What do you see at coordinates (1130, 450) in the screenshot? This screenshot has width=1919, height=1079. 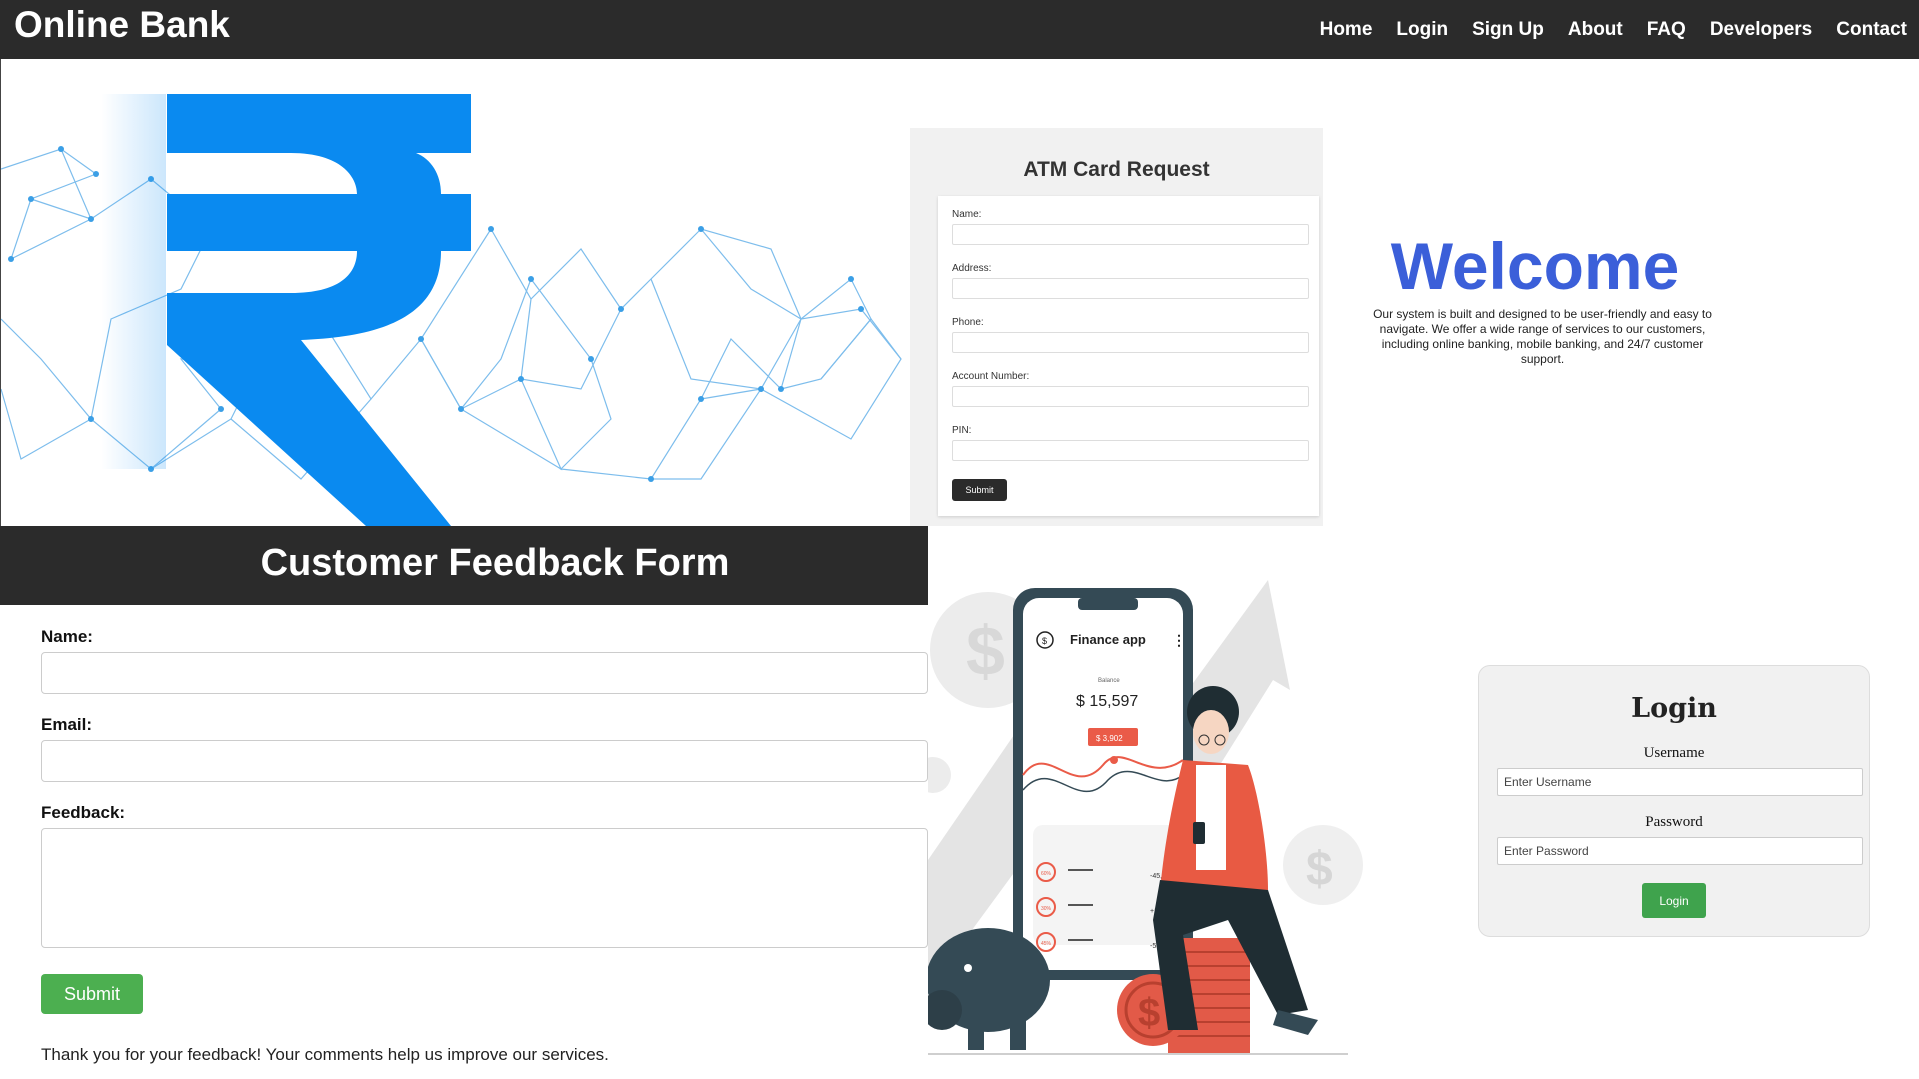 I see `atm-pin-input` at bounding box center [1130, 450].